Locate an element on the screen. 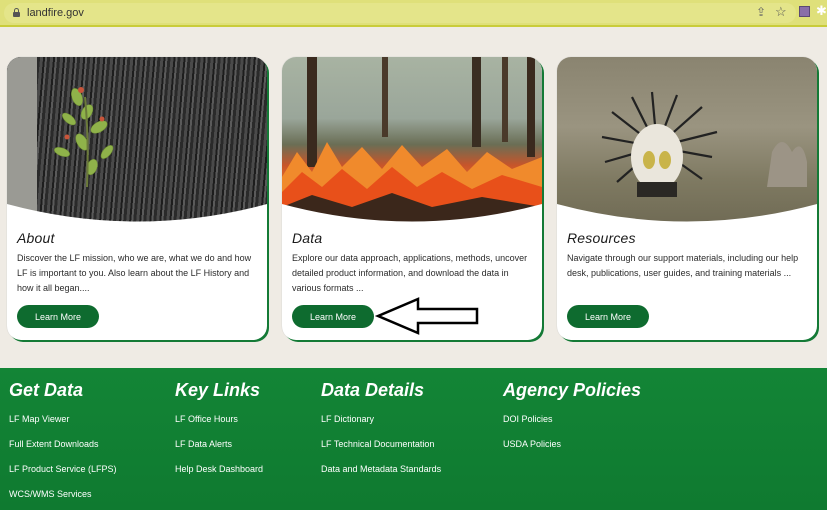 This screenshot has height=510, width=827. url-text: landfire.gov is located at coordinates (55, 13).